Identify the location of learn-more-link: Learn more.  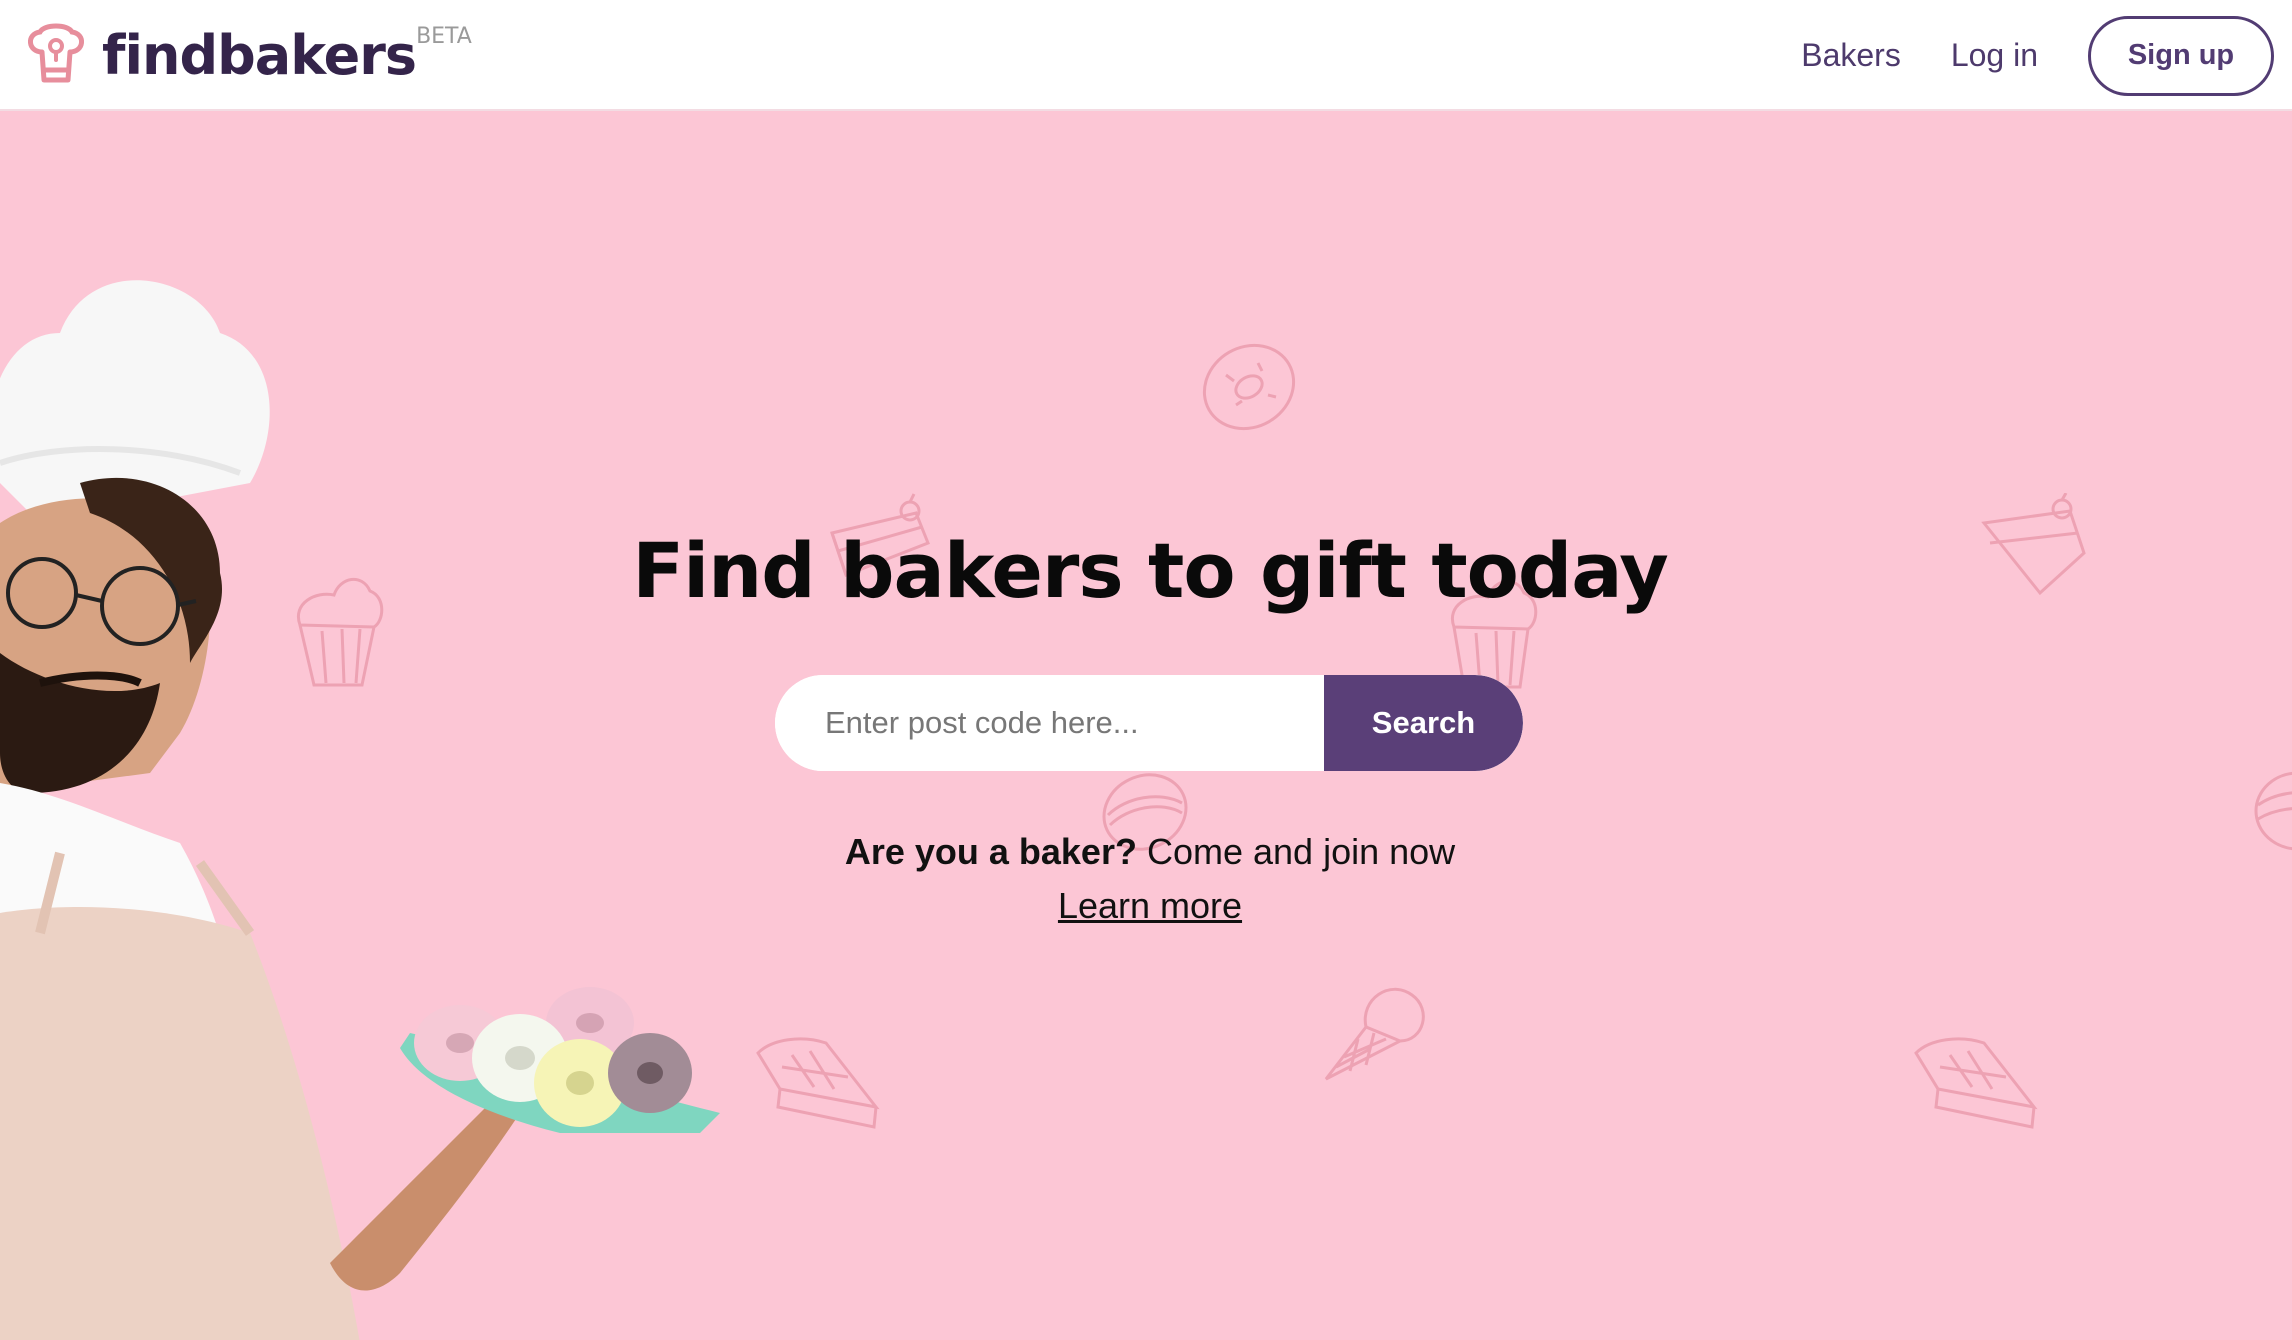
(1150, 905).